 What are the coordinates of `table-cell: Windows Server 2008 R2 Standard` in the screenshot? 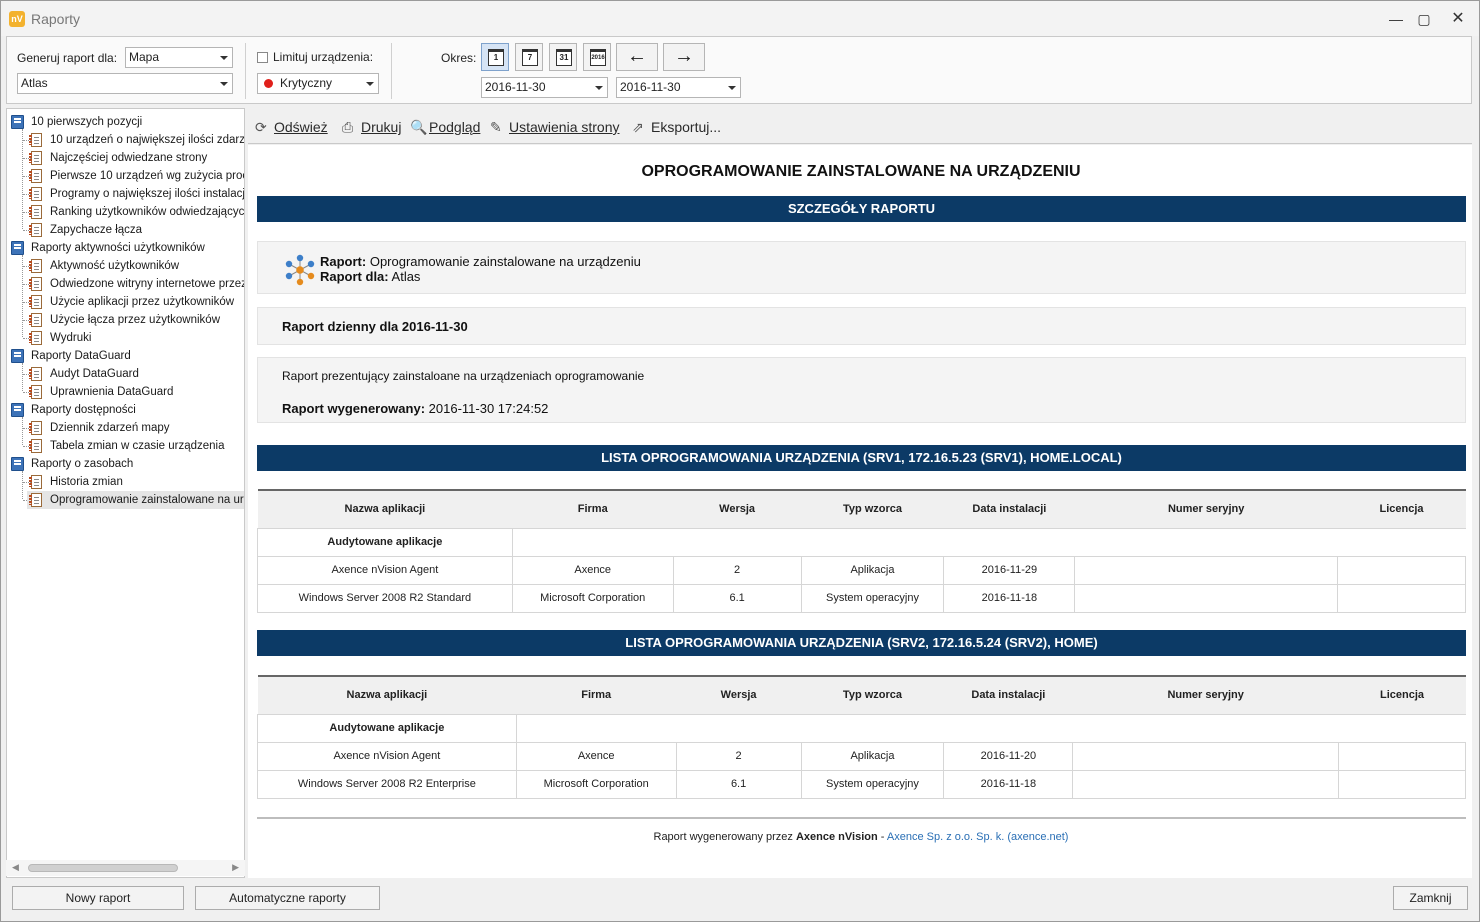 It's located at (385, 598).